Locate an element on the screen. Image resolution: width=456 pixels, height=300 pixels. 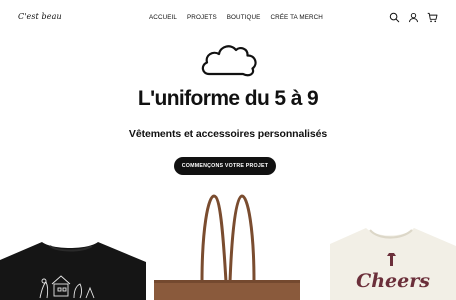
header-actions is located at coordinates (413, 17).